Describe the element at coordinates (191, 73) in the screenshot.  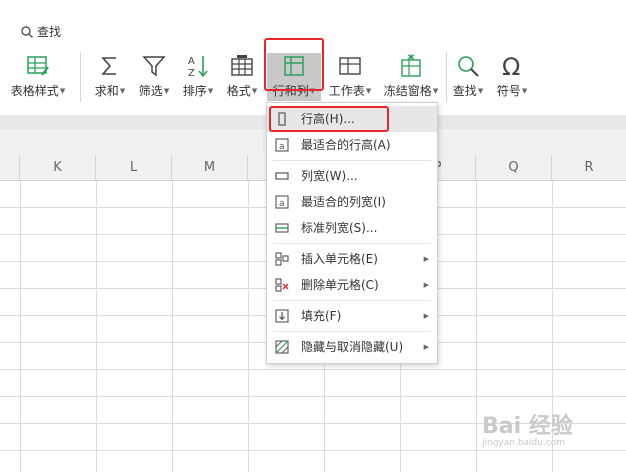
I see `svg-text: Z` at that location.